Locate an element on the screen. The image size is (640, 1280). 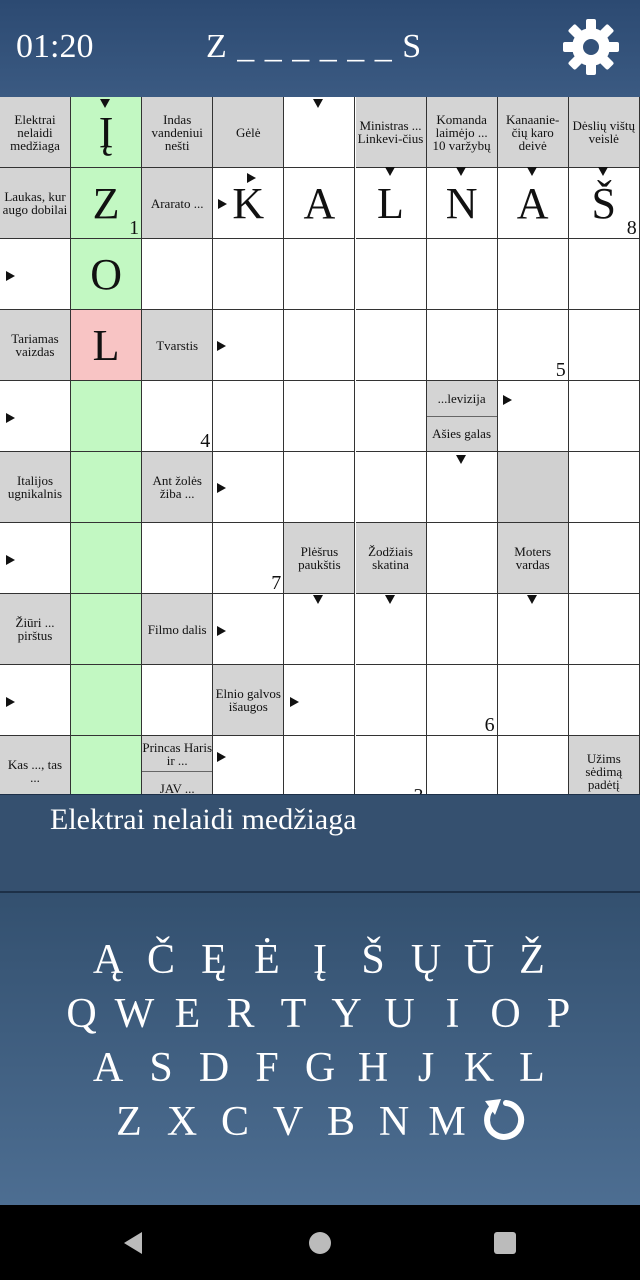
keyboard-row-3: ASDFGHJKL is located at coordinates (320, 1068).